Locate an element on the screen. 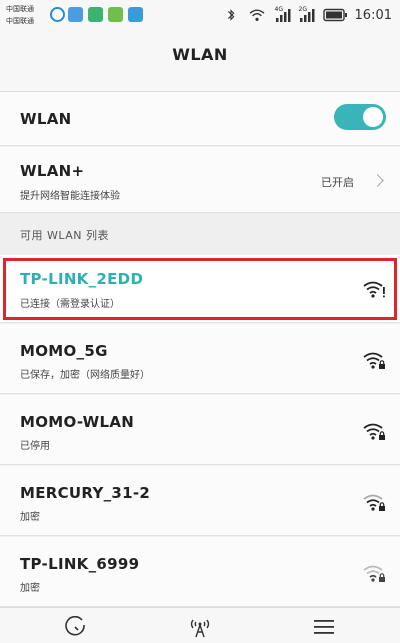  wlan-plus-status: 已开启 is located at coordinates (337, 182).